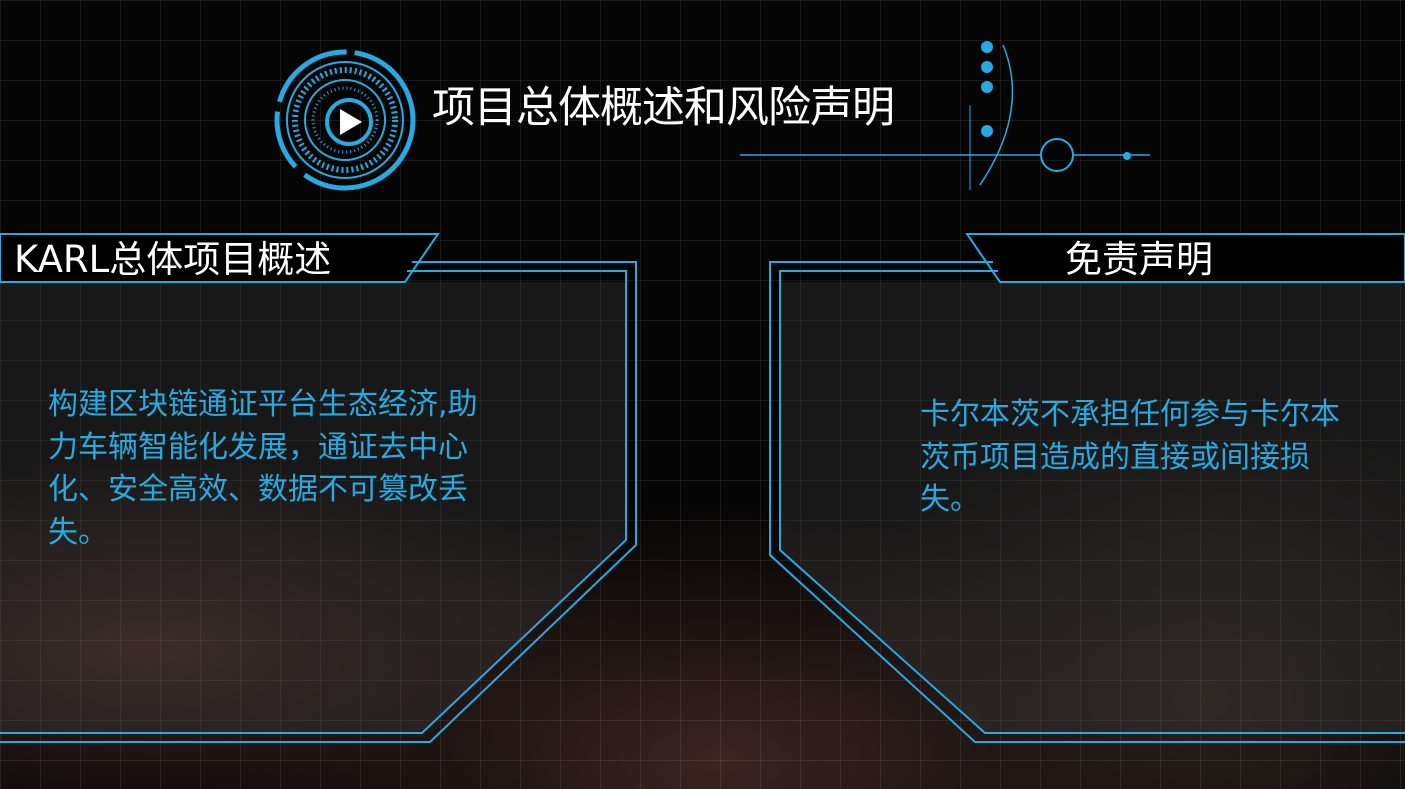 The height and width of the screenshot is (789, 1405). What do you see at coordinates (1130, 457) in the screenshot?
I see `right-panel-body: 卡尔本茨不承担任何参与卡尔本茨币项目造成的直接或间接损失。` at bounding box center [1130, 457].